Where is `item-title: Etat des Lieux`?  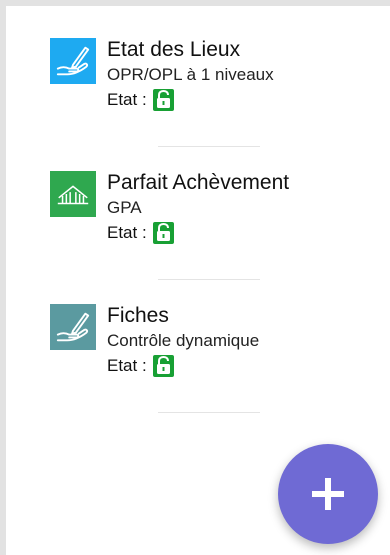
item-title: Etat des Lieux is located at coordinates (174, 49).